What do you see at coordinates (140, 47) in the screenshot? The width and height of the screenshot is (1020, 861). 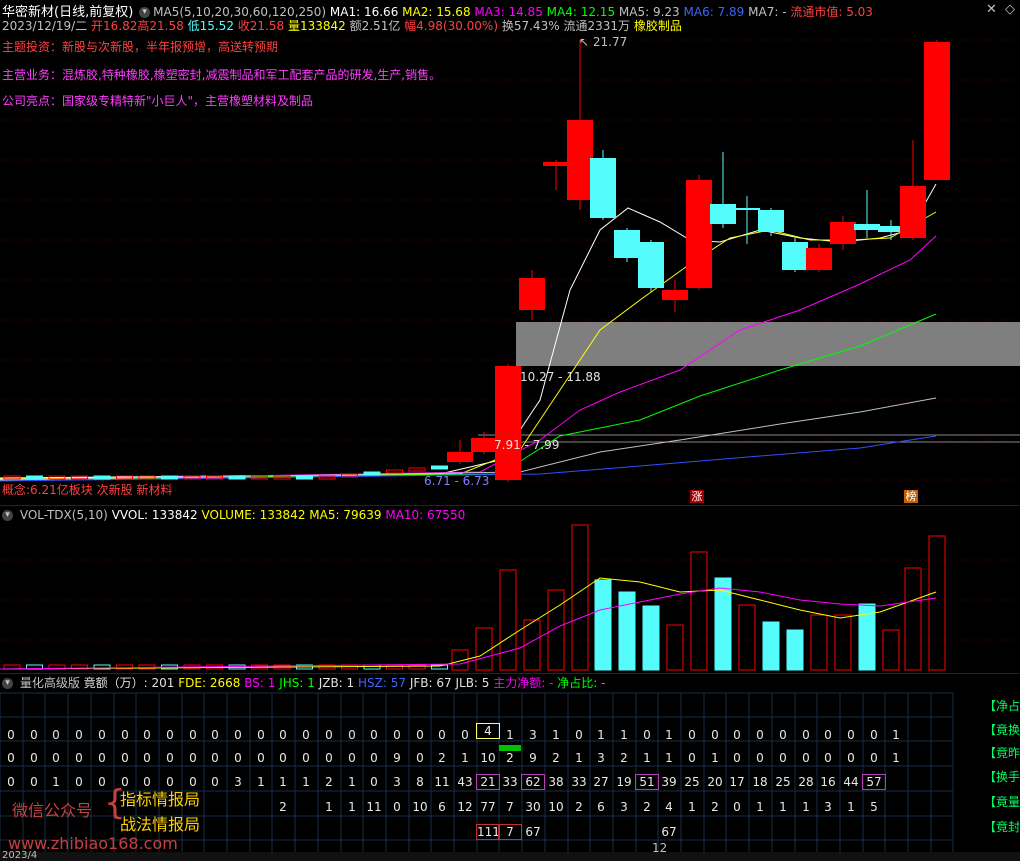 I see `theme-text: 主题投资：新股与次新股，半年报预增，高送转预期` at bounding box center [140, 47].